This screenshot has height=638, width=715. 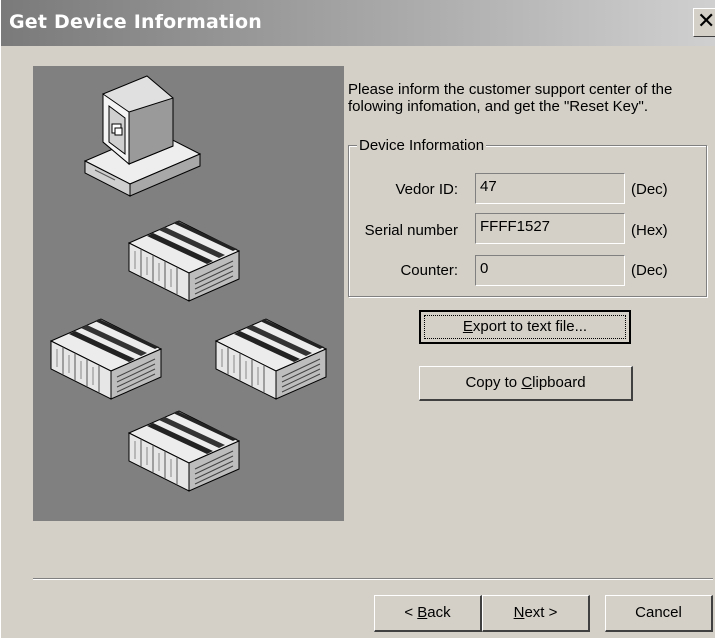 I want to click on close-icon: ✕, so click(x=706, y=21).